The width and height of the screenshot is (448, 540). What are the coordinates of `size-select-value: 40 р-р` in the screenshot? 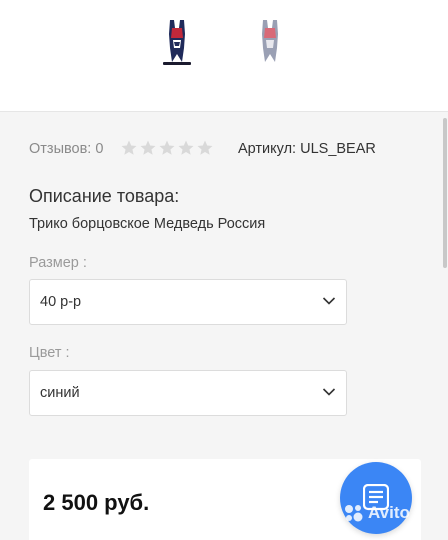 It's located at (61, 302).